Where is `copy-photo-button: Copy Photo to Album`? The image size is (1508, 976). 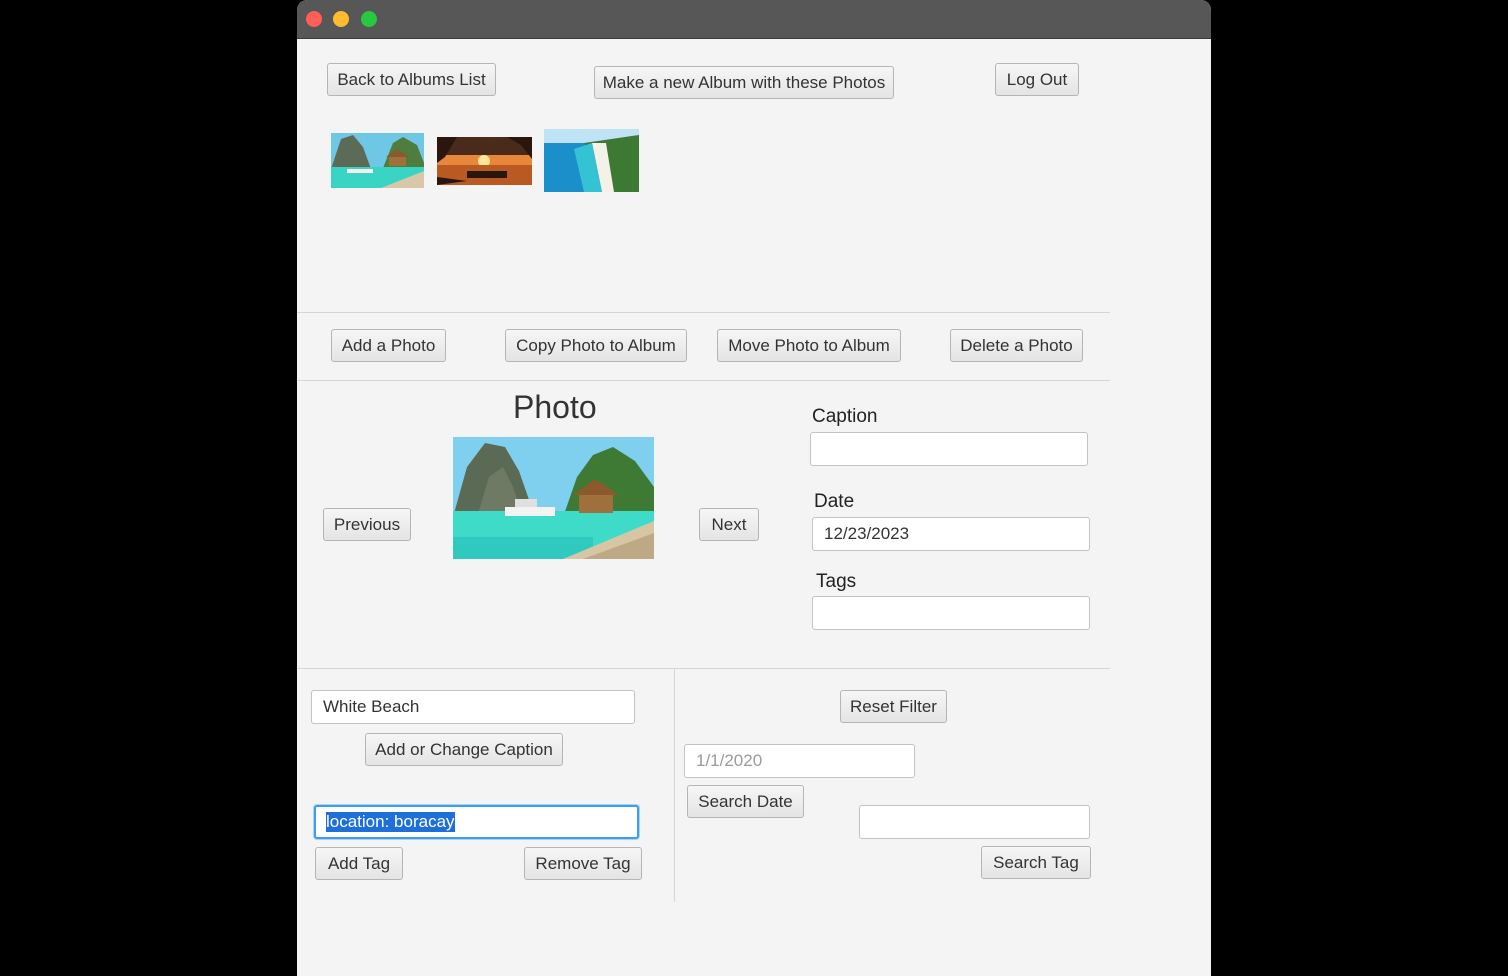 copy-photo-button: Copy Photo to Album is located at coordinates (596, 345).